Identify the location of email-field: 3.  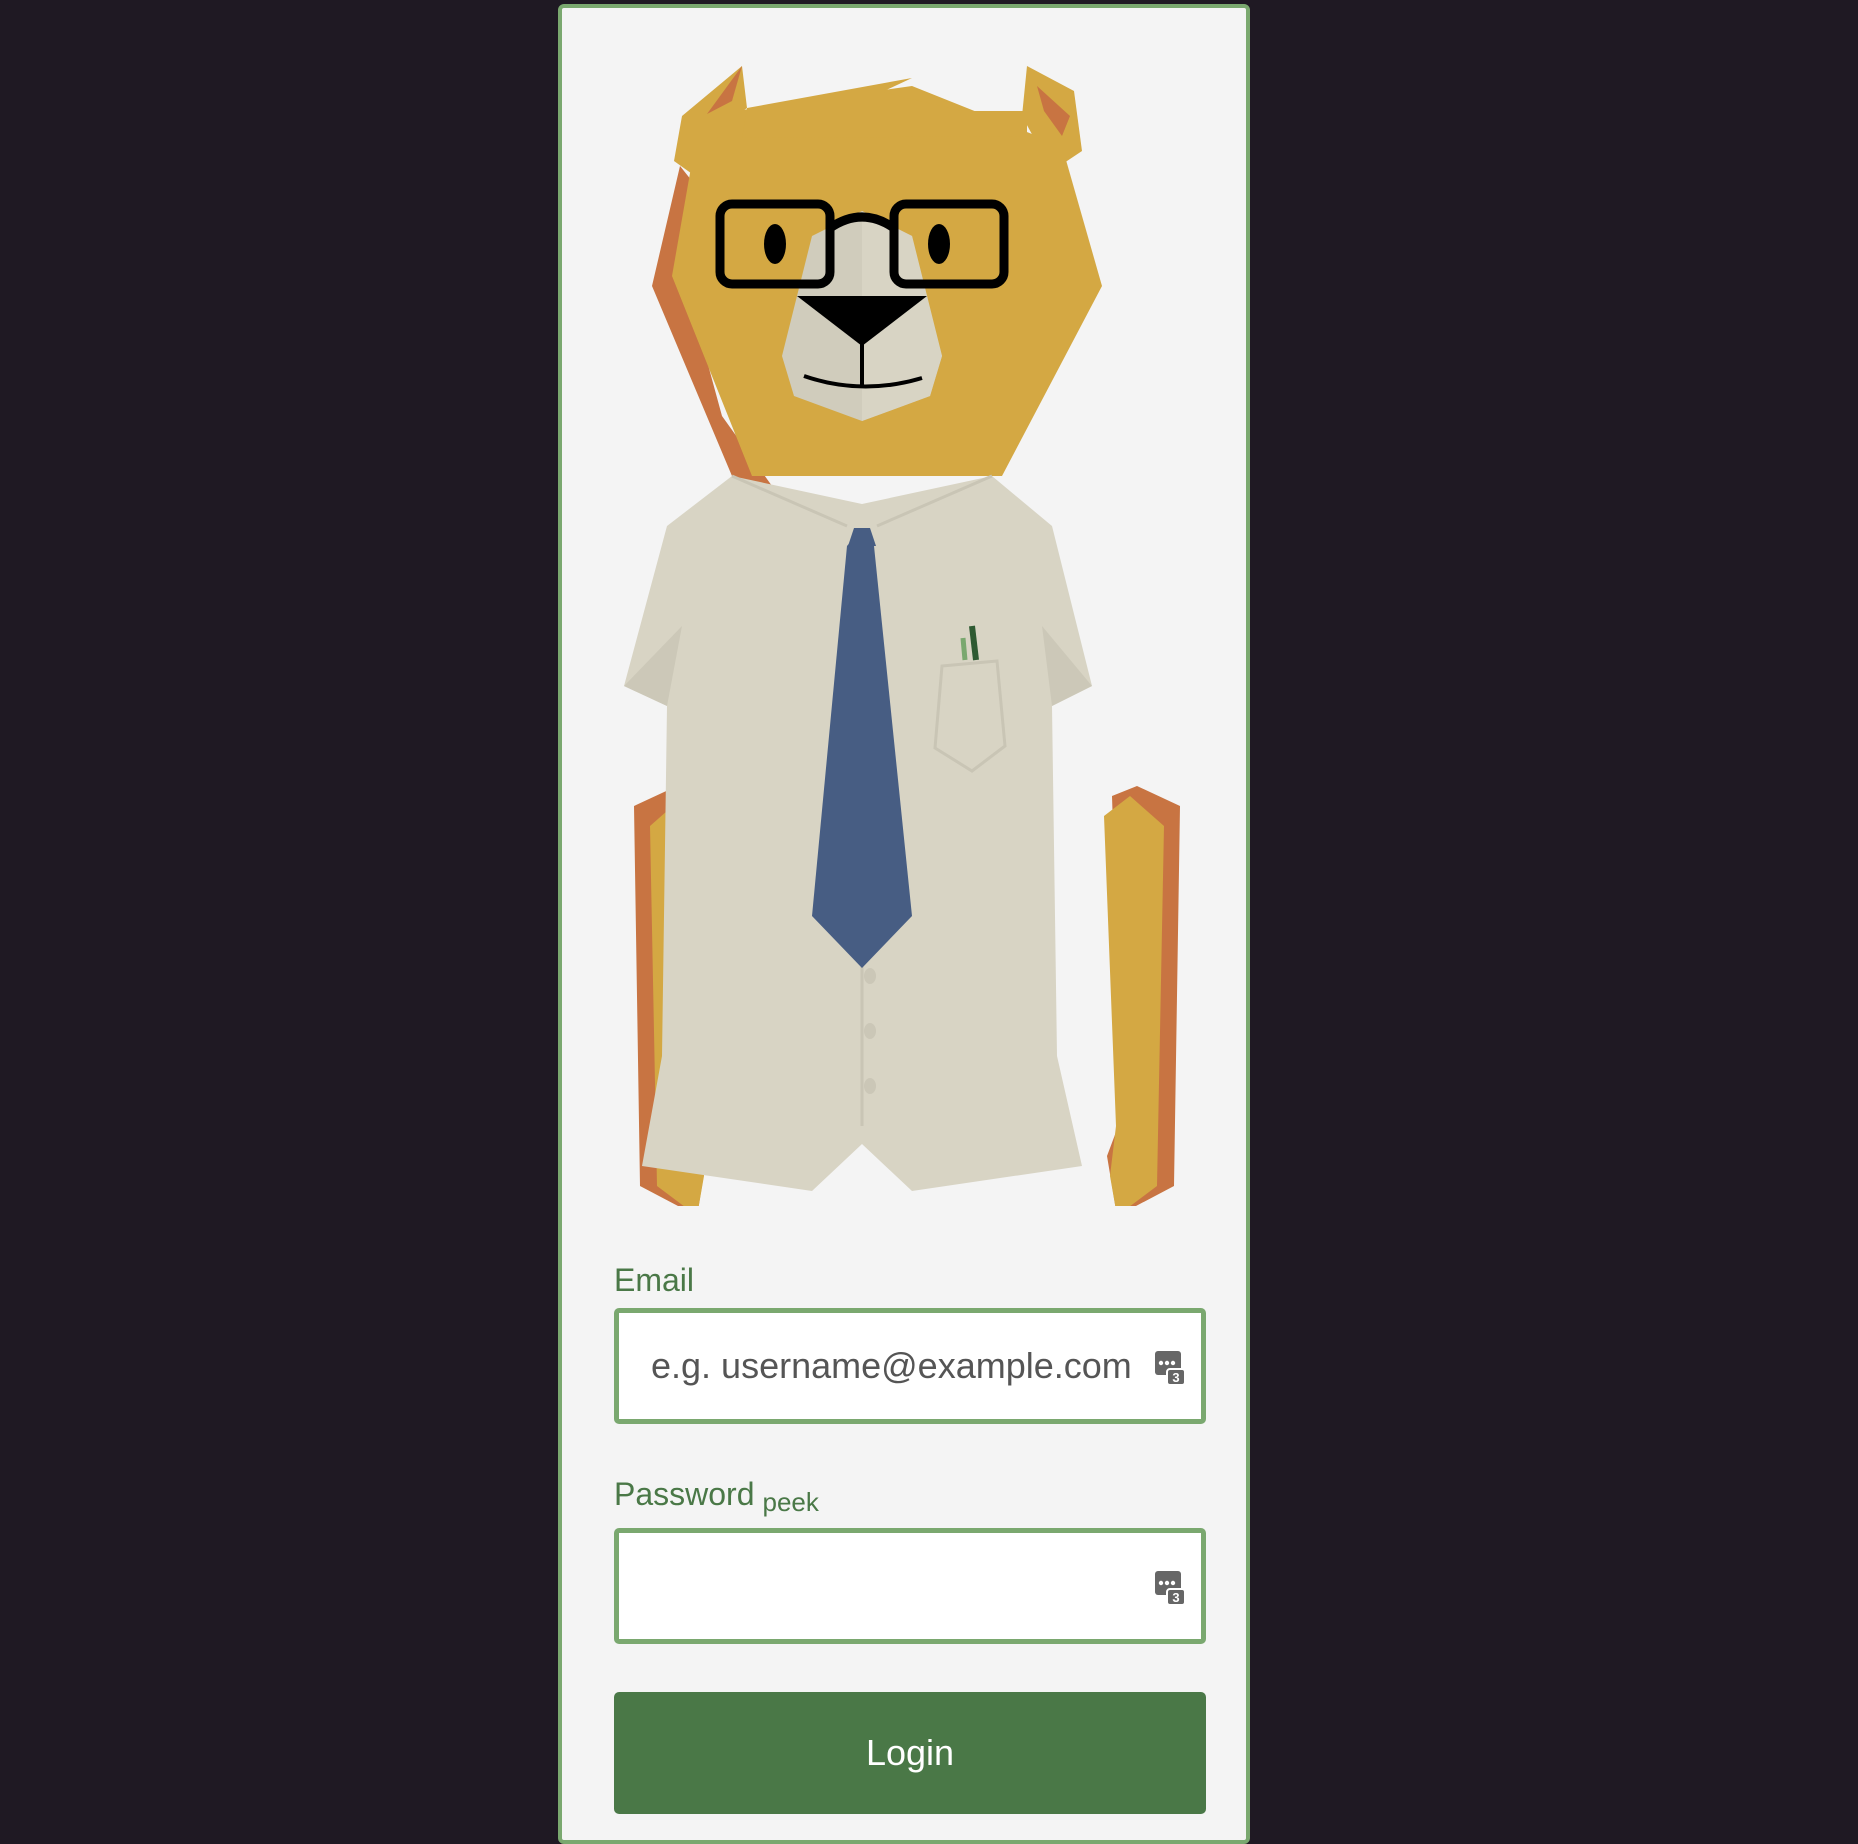
(910, 1366).